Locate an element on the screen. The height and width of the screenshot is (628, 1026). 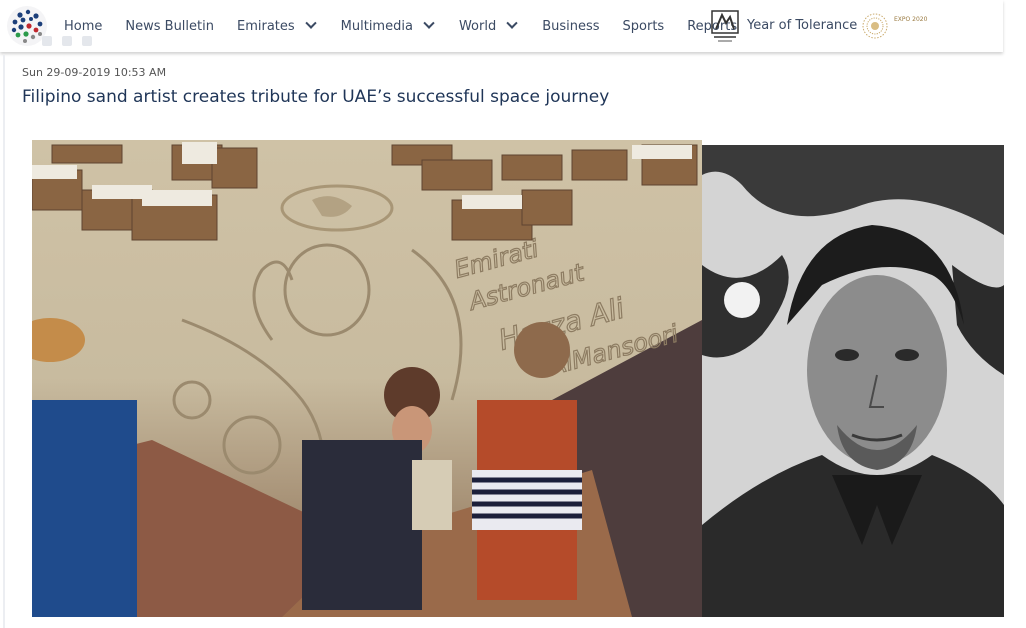
page-left-rule is located at coordinates (4, 341).